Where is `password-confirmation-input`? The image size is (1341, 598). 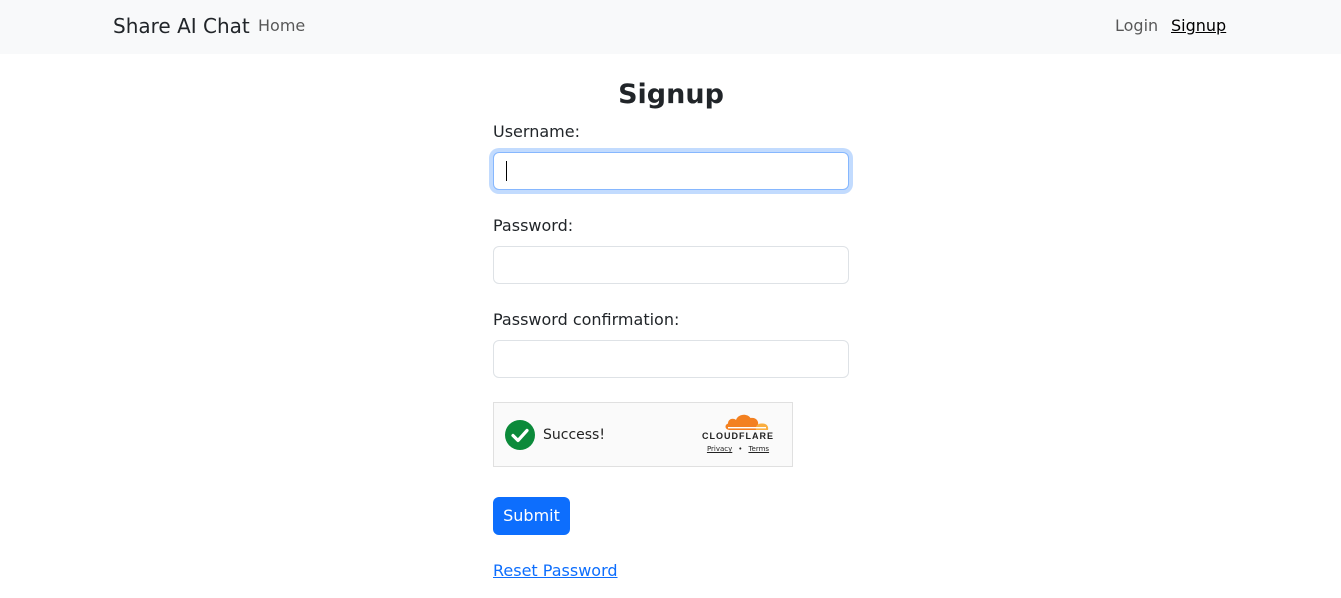
password-confirmation-input is located at coordinates (671, 359).